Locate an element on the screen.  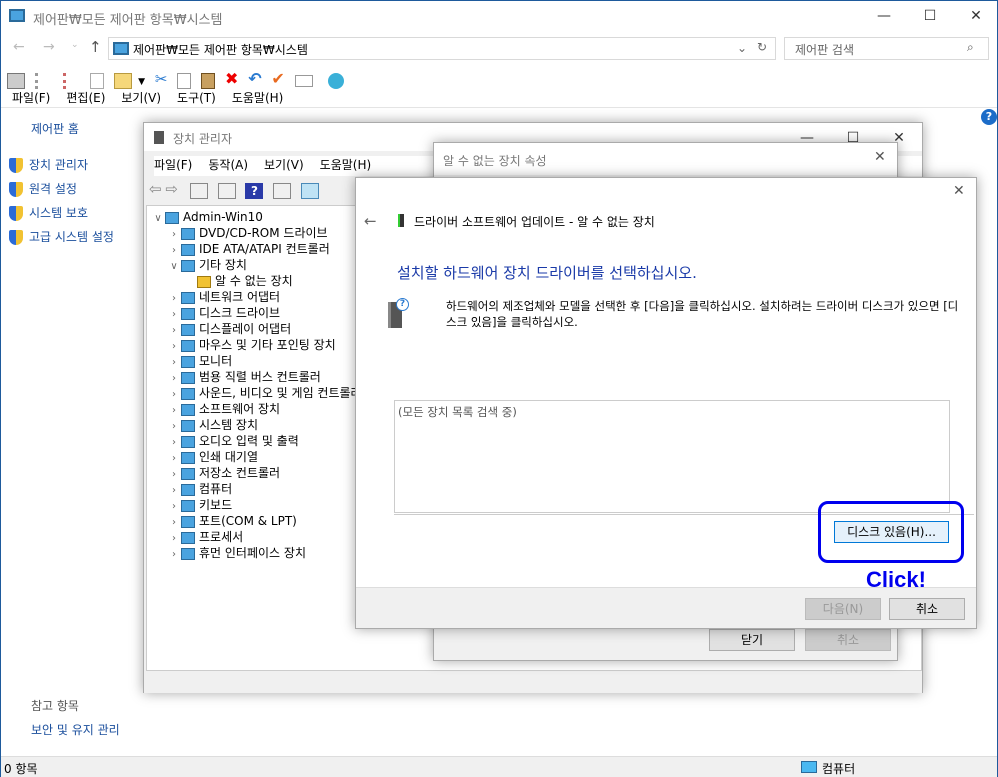
list-view-icon is located at coordinates (43, 80).